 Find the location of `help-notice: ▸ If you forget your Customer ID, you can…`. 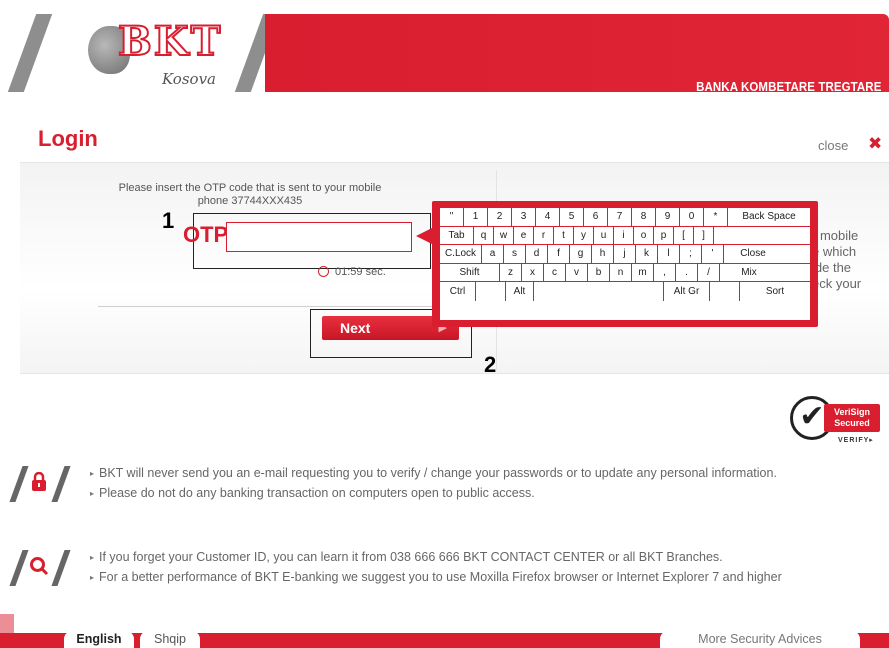

help-notice: ▸ If you forget your Customer ID, you can… is located at coordinates (485, 567).